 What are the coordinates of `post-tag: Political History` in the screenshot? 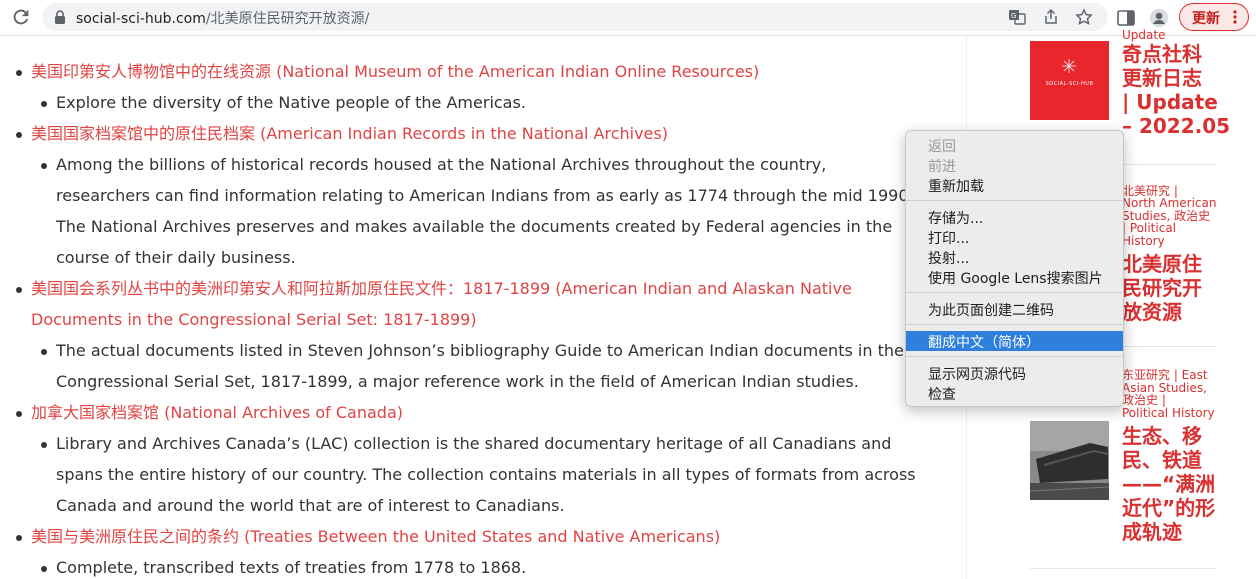 It's located at (1168, 413).